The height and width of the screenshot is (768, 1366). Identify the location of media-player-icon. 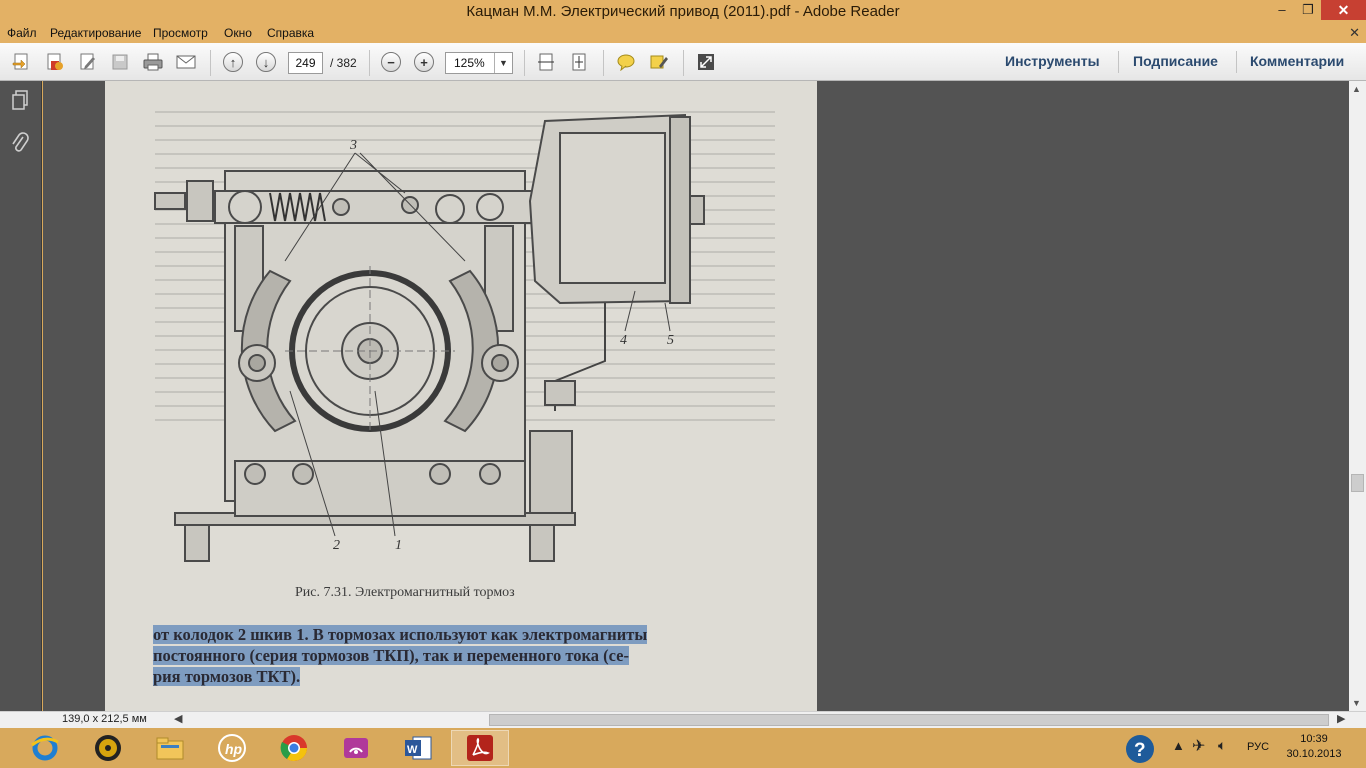
(108, 748).